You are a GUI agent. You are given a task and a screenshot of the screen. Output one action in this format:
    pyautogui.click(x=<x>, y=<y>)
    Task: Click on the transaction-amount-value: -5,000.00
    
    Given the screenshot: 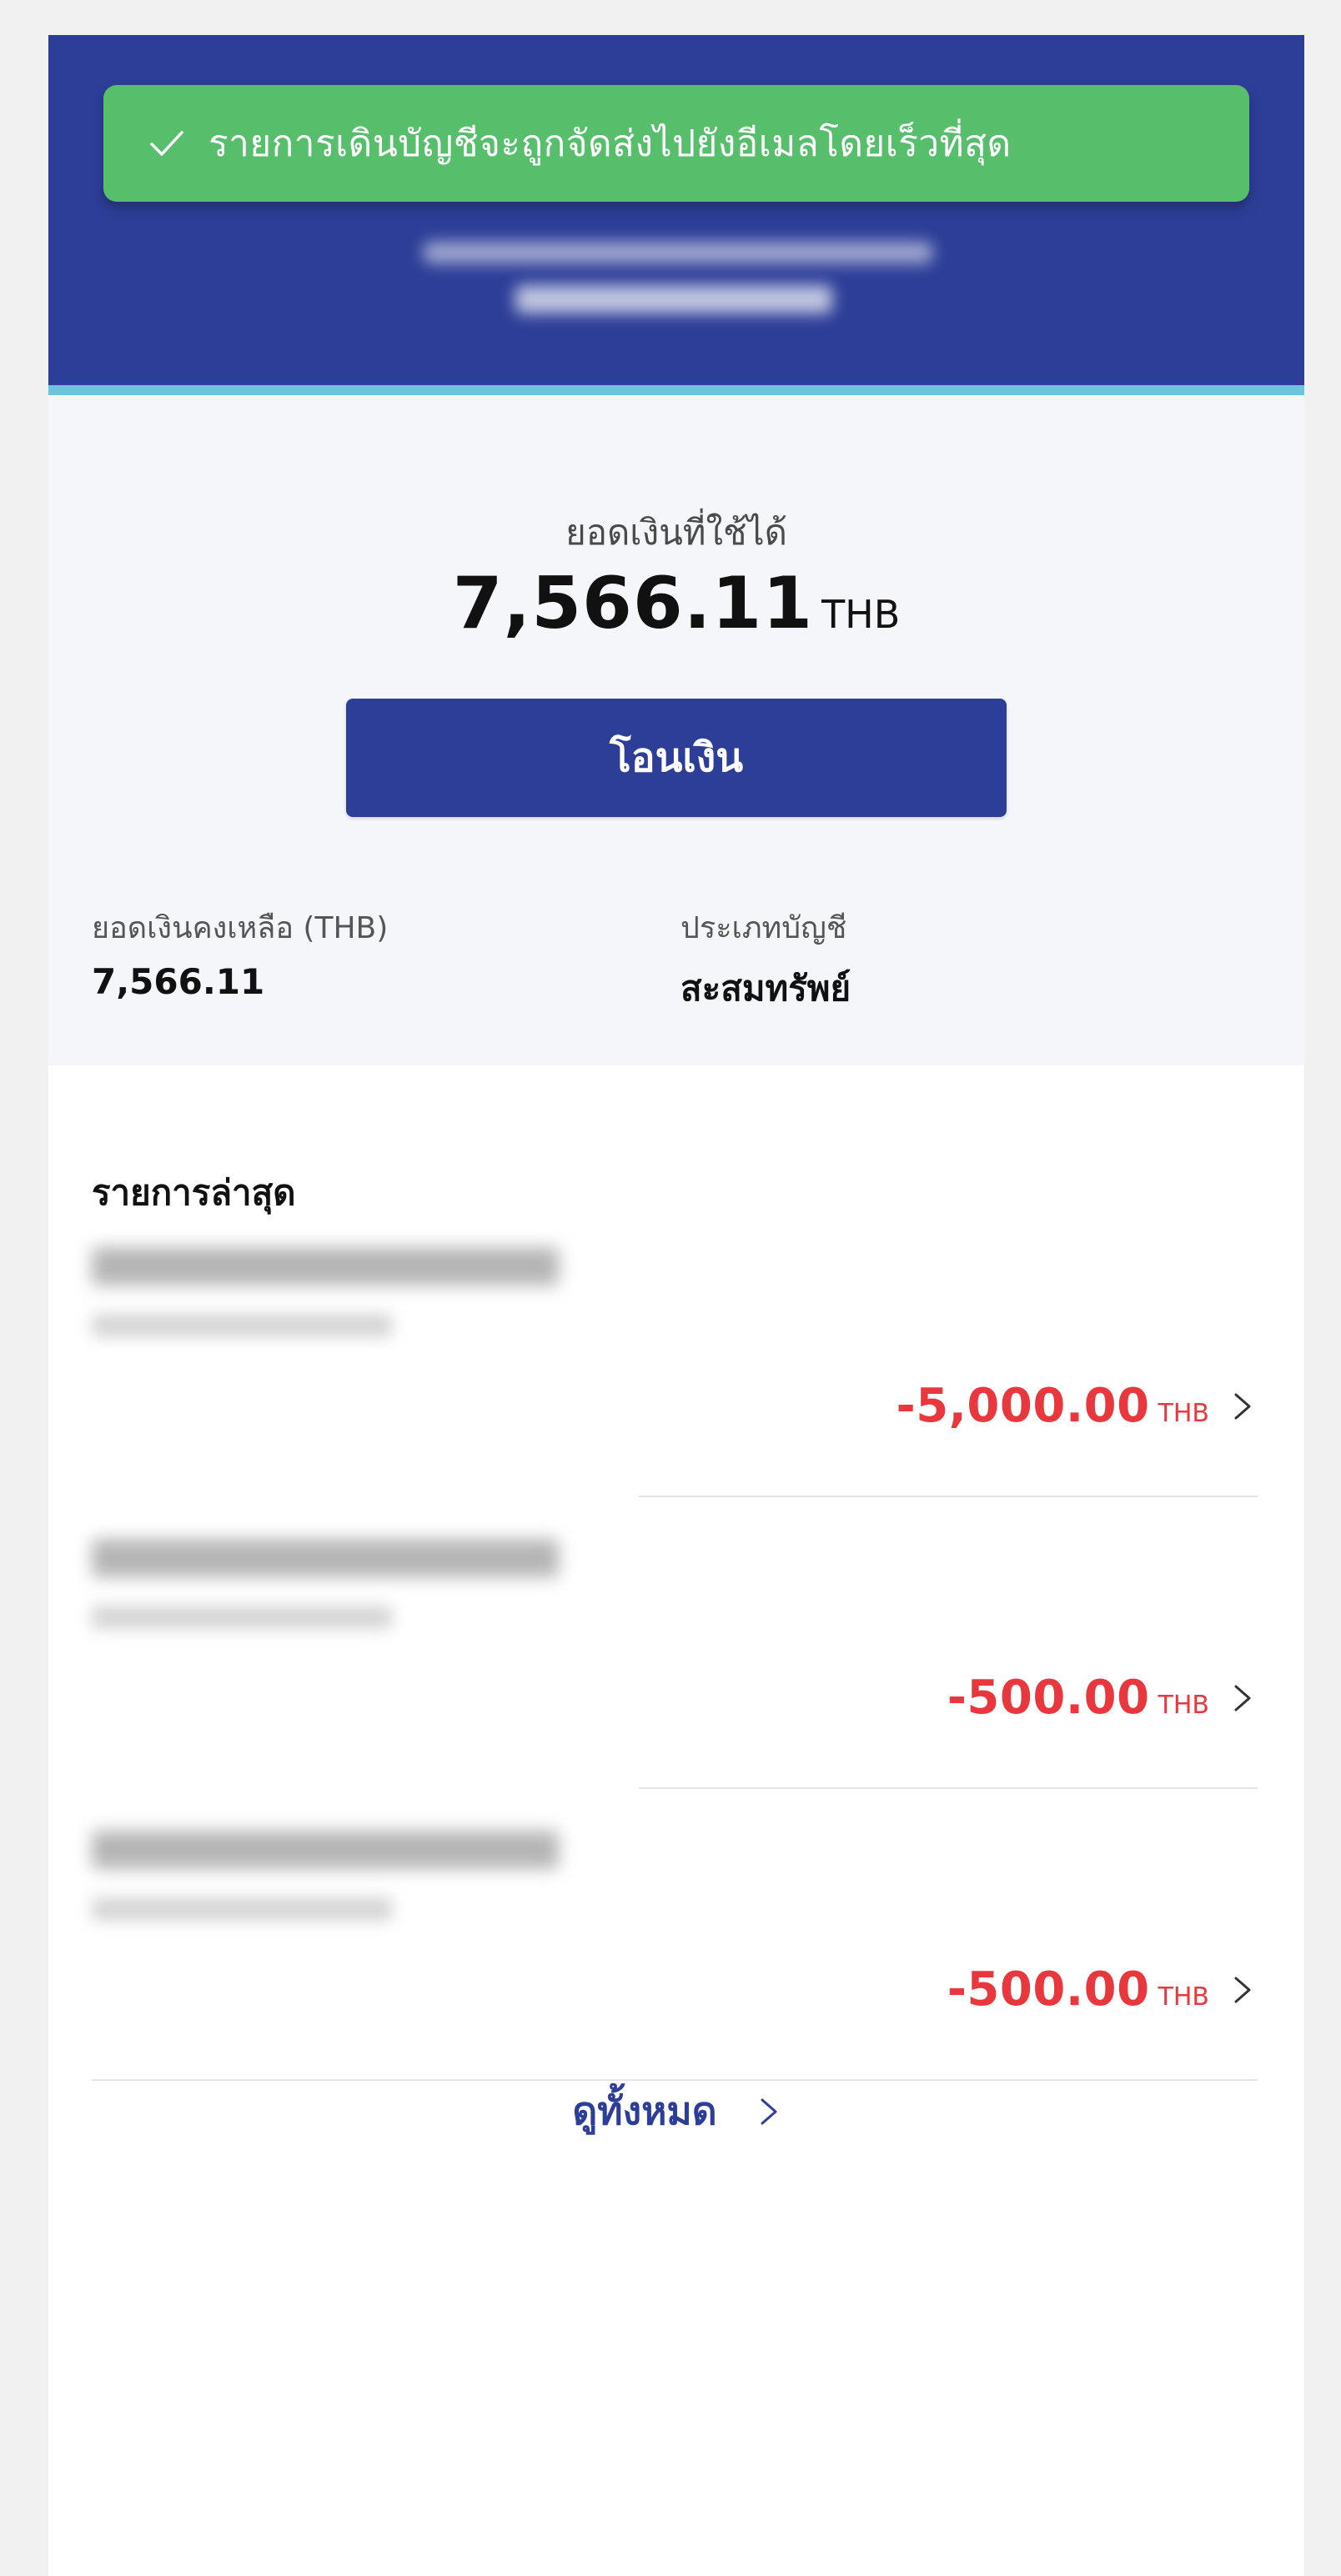 What is the action you would take?
    pyautogui.click(x=1023, y=1406)
    